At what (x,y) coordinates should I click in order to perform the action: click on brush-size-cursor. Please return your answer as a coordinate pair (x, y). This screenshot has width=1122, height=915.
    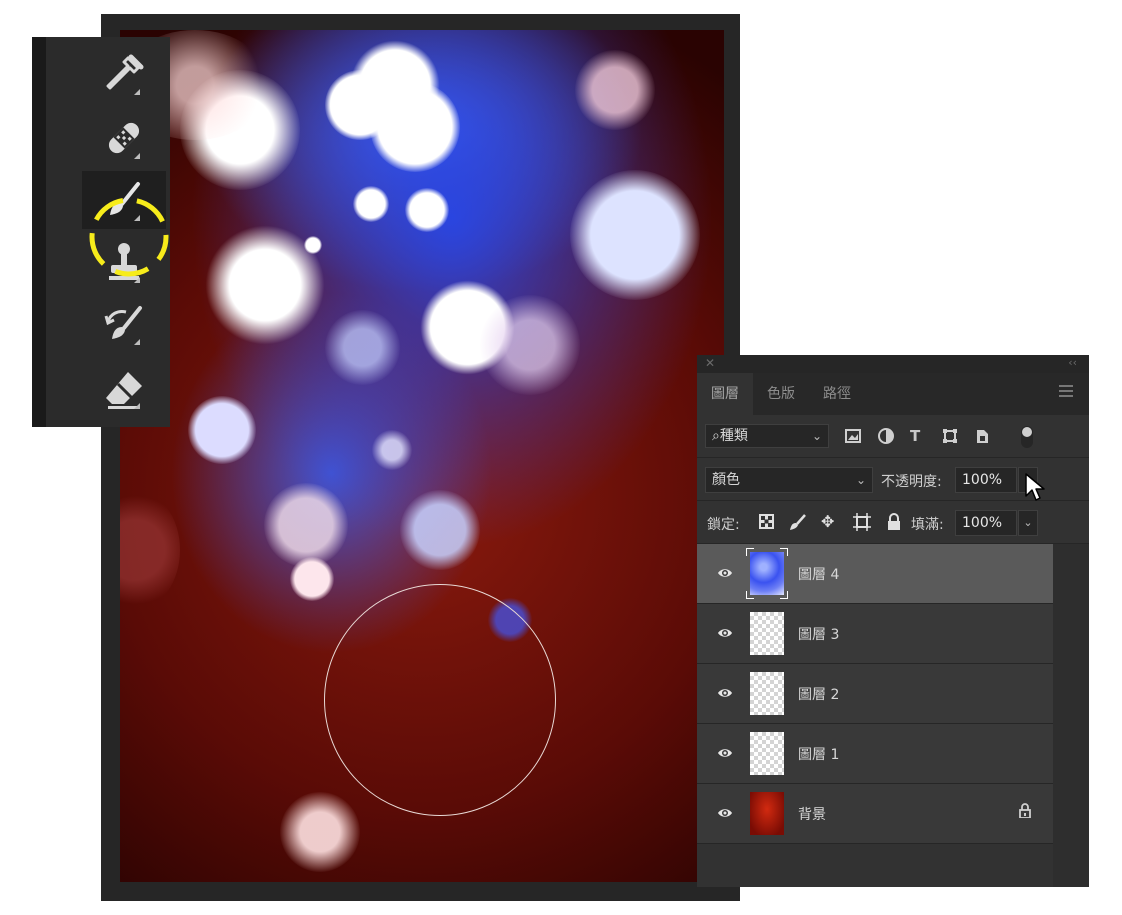
    Looking at the image, I should click on (440, 700).